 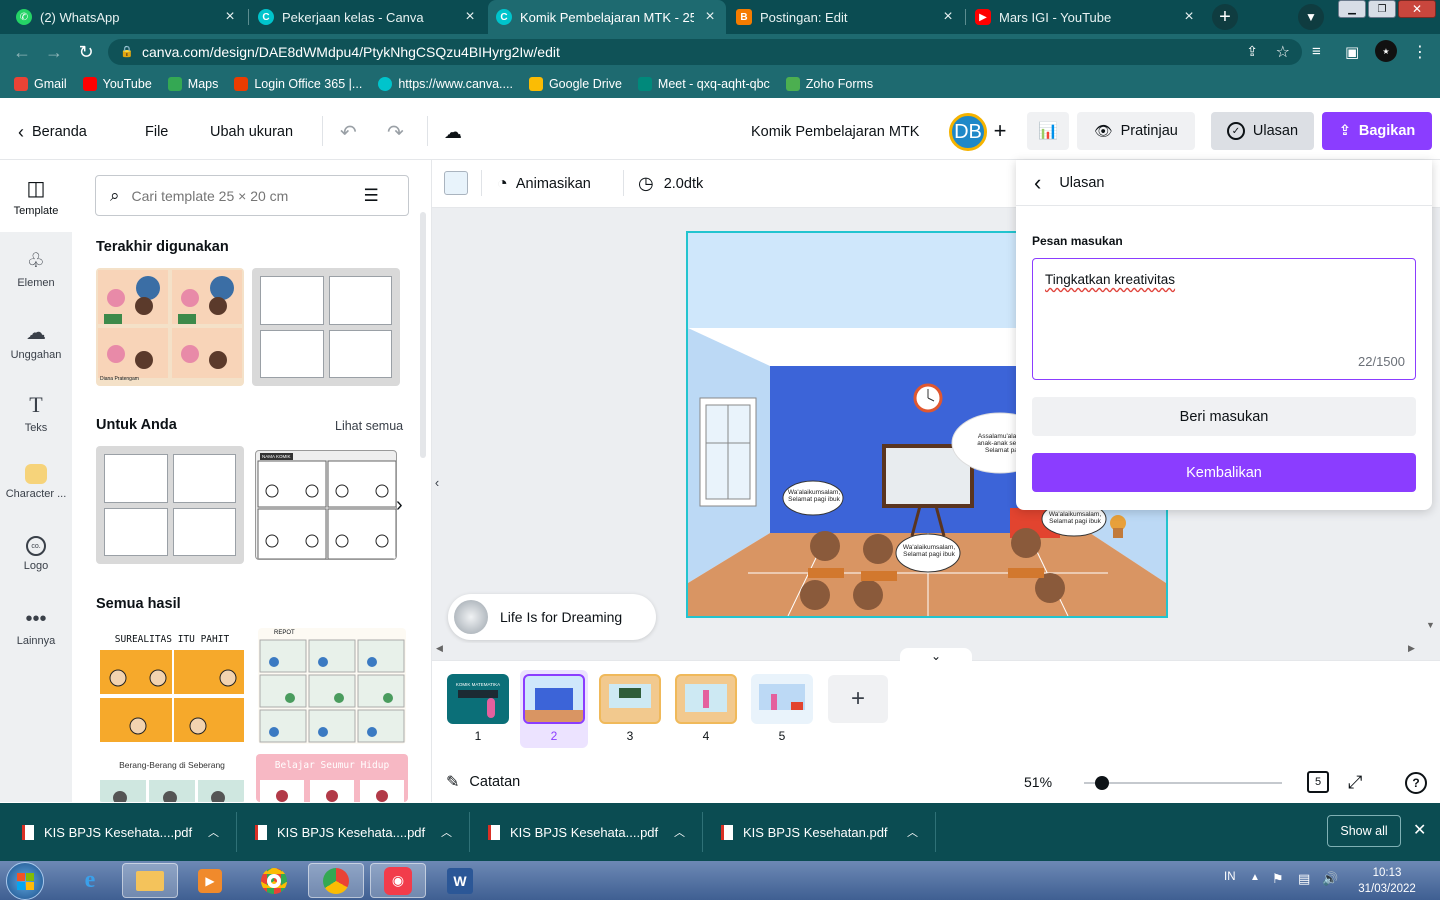 What do you see at coordinates (453, 132) in the screenshot?
I see `cloud-saved-icon: ☁` at bounding box center [453, 132].